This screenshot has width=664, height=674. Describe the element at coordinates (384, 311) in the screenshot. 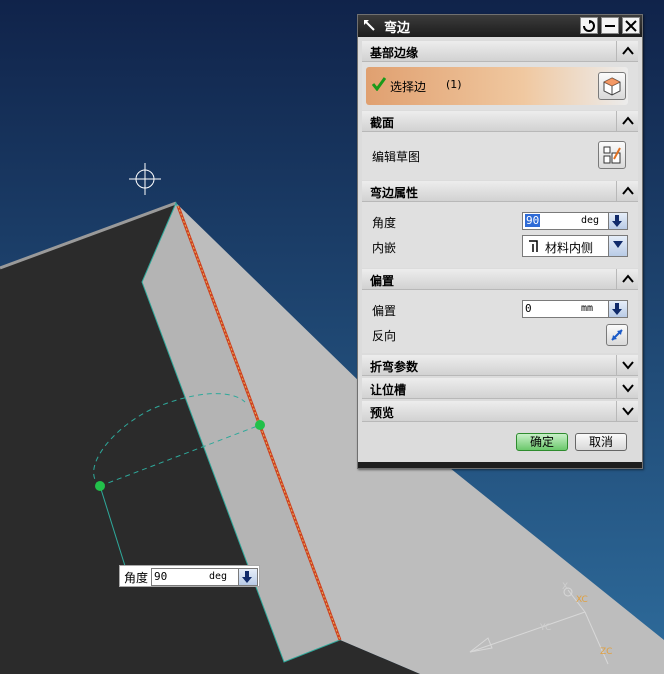

I see `offset-label: 偏置` at that location.